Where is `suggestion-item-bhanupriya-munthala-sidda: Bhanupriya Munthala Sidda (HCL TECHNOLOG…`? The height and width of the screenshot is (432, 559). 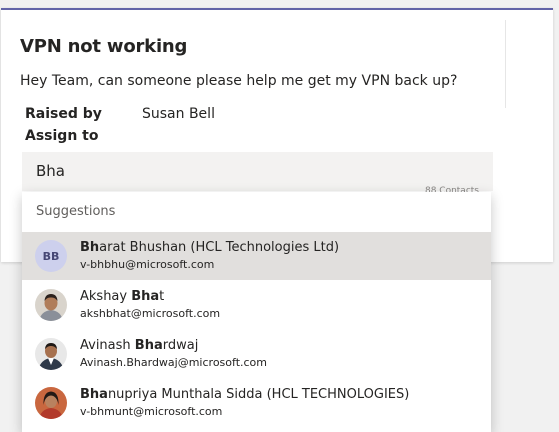 suggestion-item-bhanupriya-munthala-sidda: Bhanupriya Munthala Sidda (HCL TECHNOLOG… is located at coordinates (256, 403).